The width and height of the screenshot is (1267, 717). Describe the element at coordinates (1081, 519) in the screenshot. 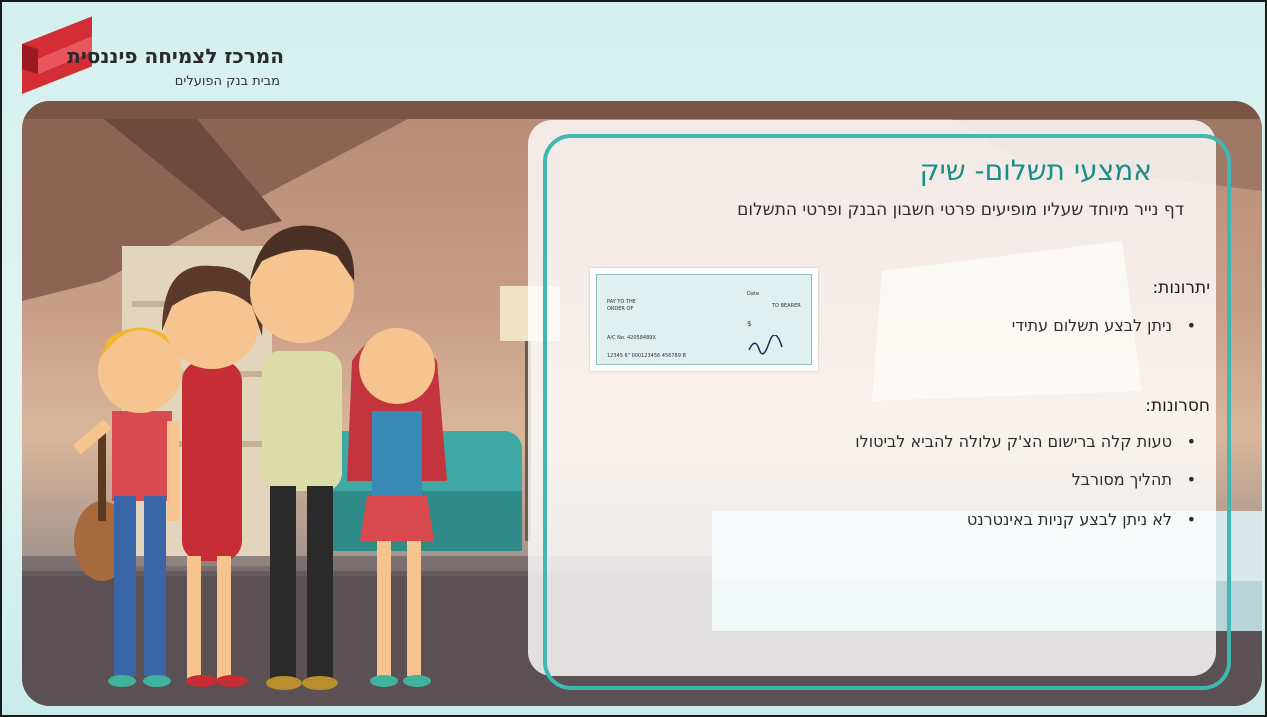

I see `disadvantage-item: לא ניתן לבצע קניות באינטרנט` at that location.